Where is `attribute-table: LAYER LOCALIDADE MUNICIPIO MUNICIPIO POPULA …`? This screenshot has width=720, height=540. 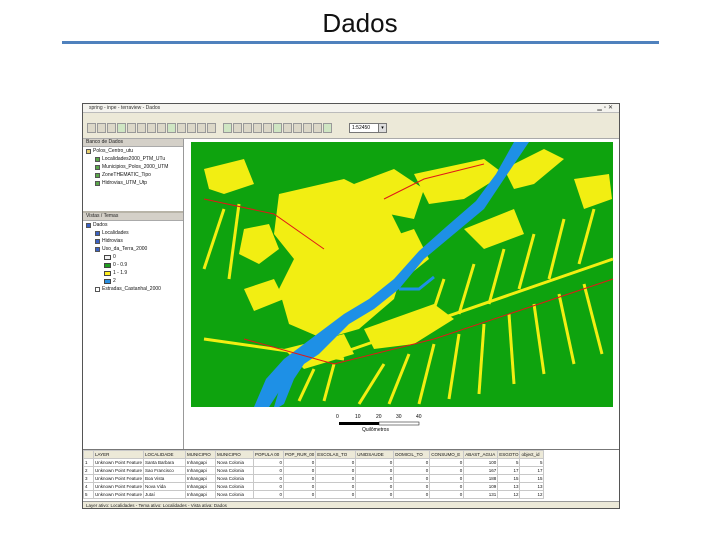 attribute-table: LAYER LOCALIDADE MUNICIPIO MUNICIPIO POPULA … is located at coordinates (351, 475).